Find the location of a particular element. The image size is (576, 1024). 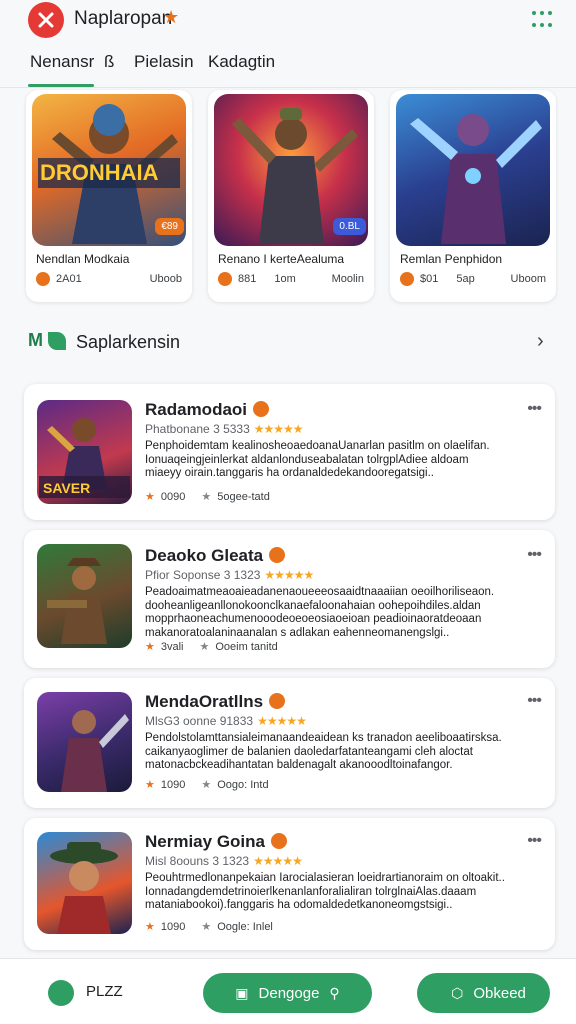

divider is located at coordinates (288, 87).